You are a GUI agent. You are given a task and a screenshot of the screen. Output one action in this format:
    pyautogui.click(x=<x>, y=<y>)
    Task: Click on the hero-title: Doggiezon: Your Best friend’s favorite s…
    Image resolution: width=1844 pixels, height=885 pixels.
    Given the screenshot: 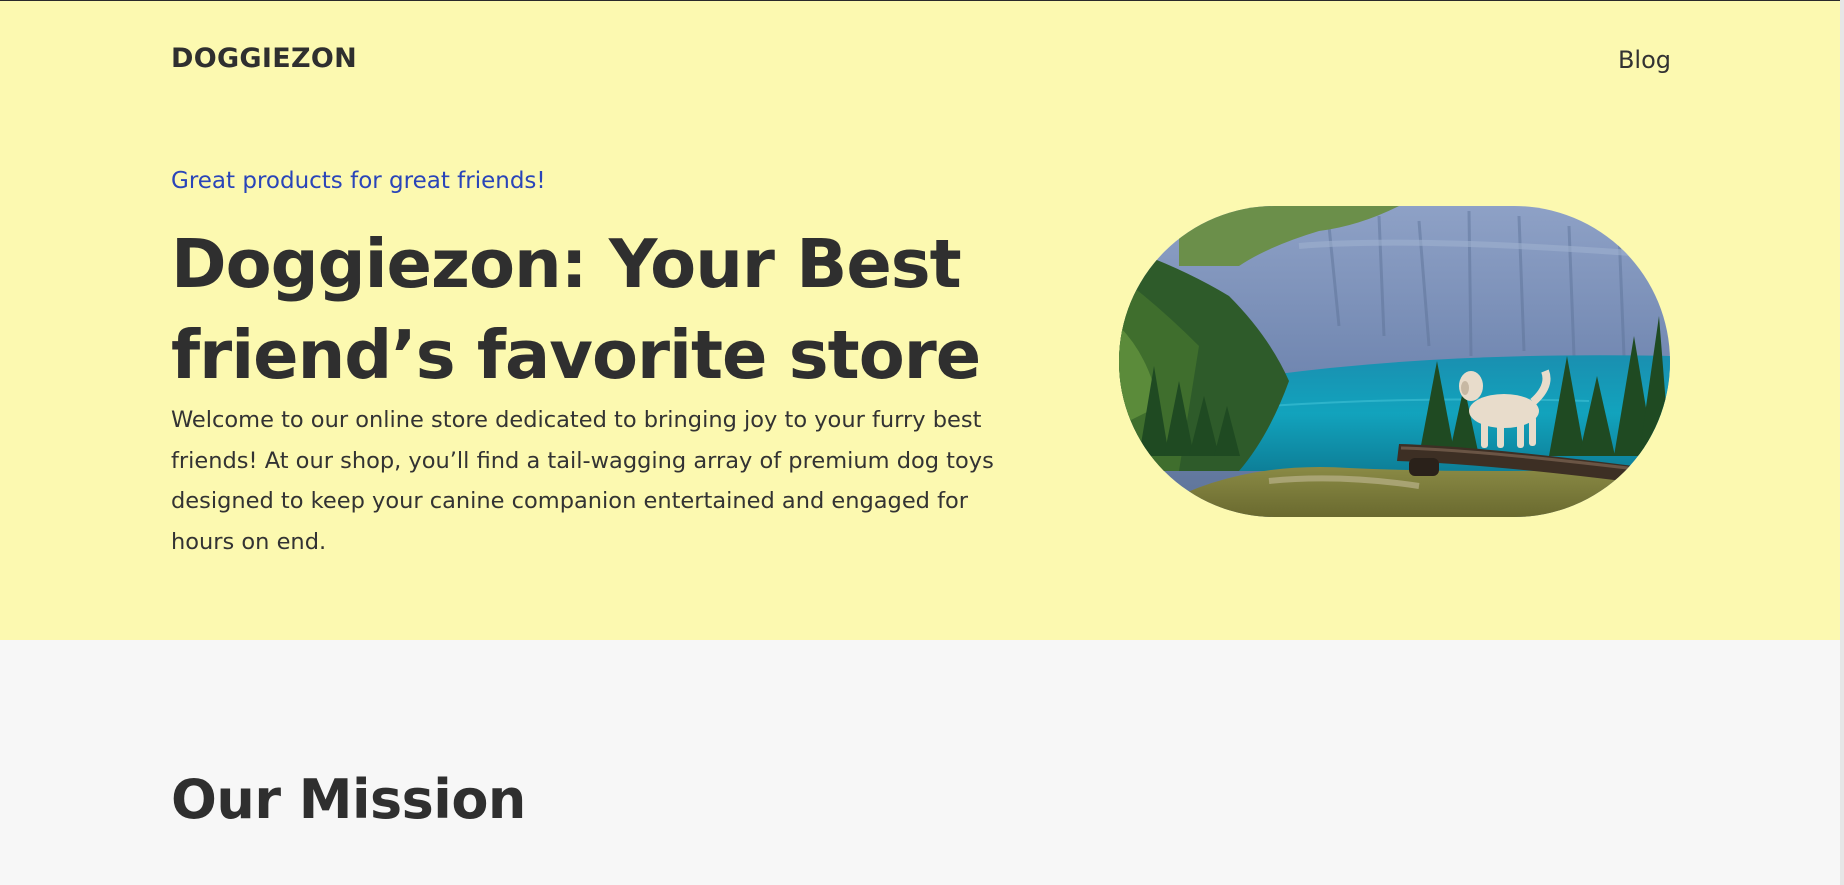 What is the action you would take?
    pyautogui.click(x=576, y=309)
    